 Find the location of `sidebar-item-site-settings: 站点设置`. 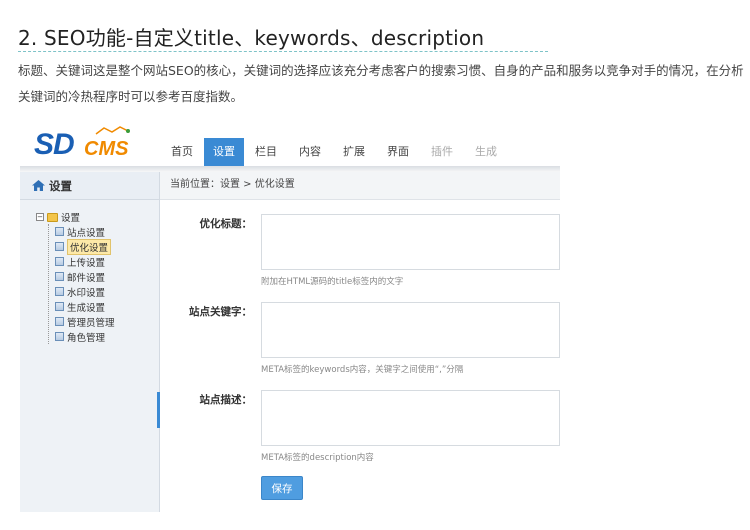

sidebar-item-site-settings: 站点设置 is located at coordinates (107, 231).